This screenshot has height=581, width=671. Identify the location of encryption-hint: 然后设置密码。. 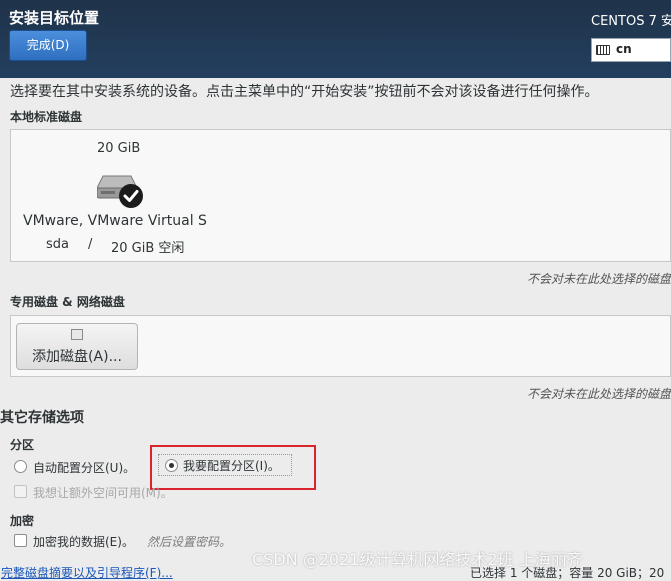
(189, 542).